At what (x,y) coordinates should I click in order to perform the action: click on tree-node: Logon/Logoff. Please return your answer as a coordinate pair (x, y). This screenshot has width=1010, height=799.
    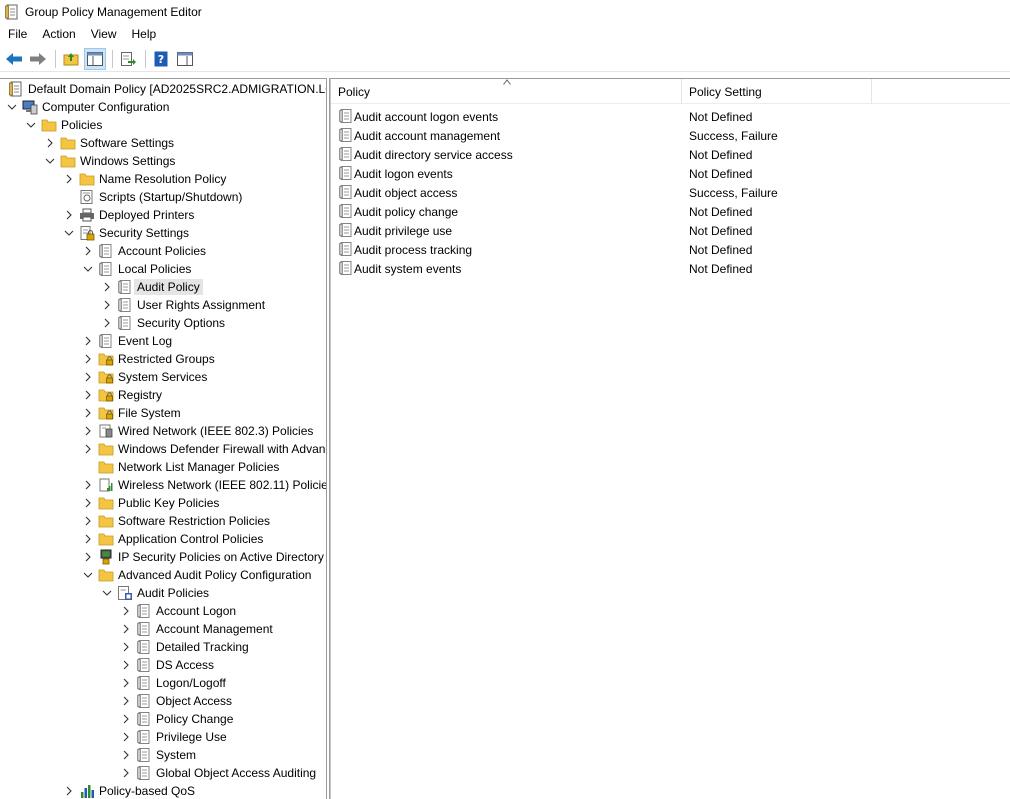
    Looking at the image, I should click on (163, 683).